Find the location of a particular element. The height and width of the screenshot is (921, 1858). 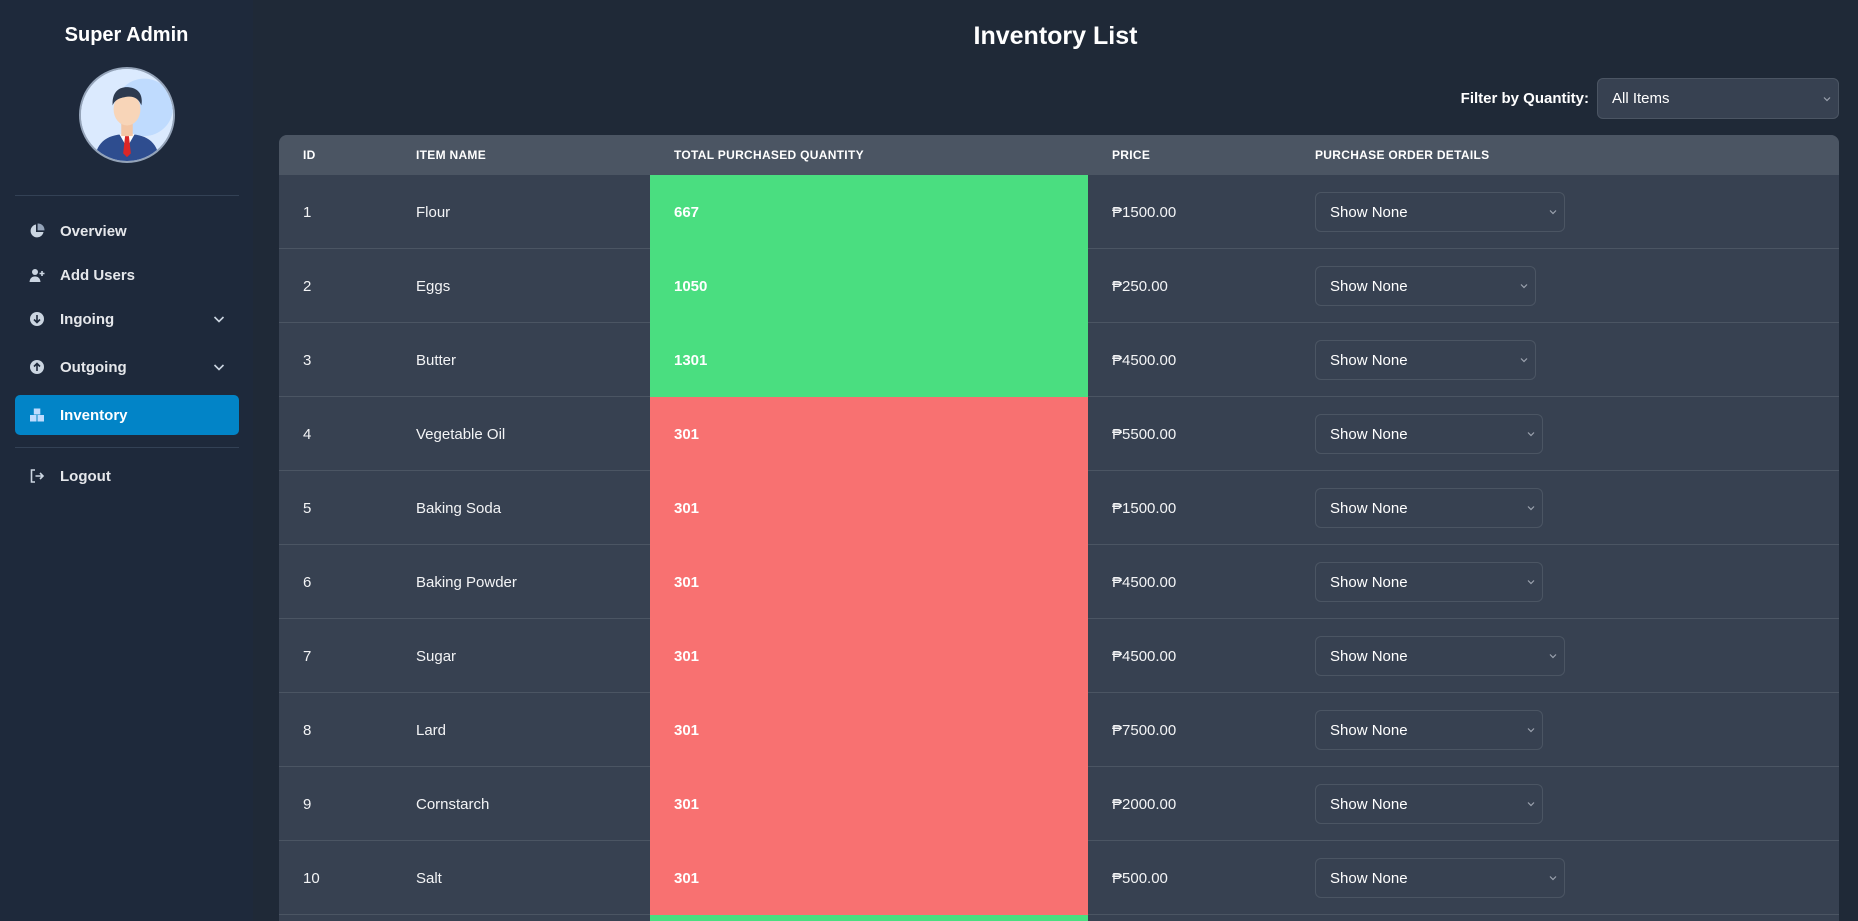

avatar is located at coordinates (127, 115).